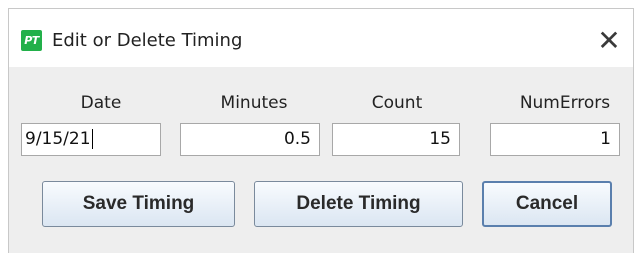 Image resolution: width=643 pixels, height=253 pixels. What do you see at coordinates (254, 103) in the screenshot?
I see `minutes-label: Minutes` at bounding box center [254, 103].